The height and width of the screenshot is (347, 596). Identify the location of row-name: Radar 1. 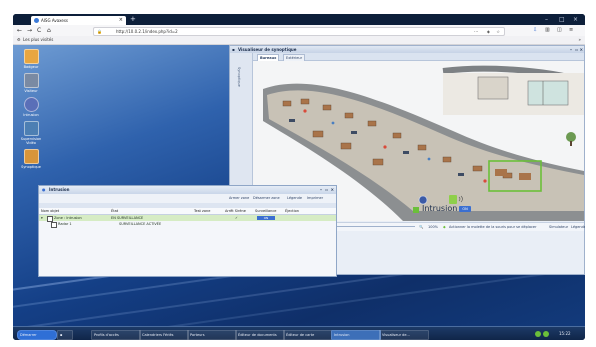
(65, 224).